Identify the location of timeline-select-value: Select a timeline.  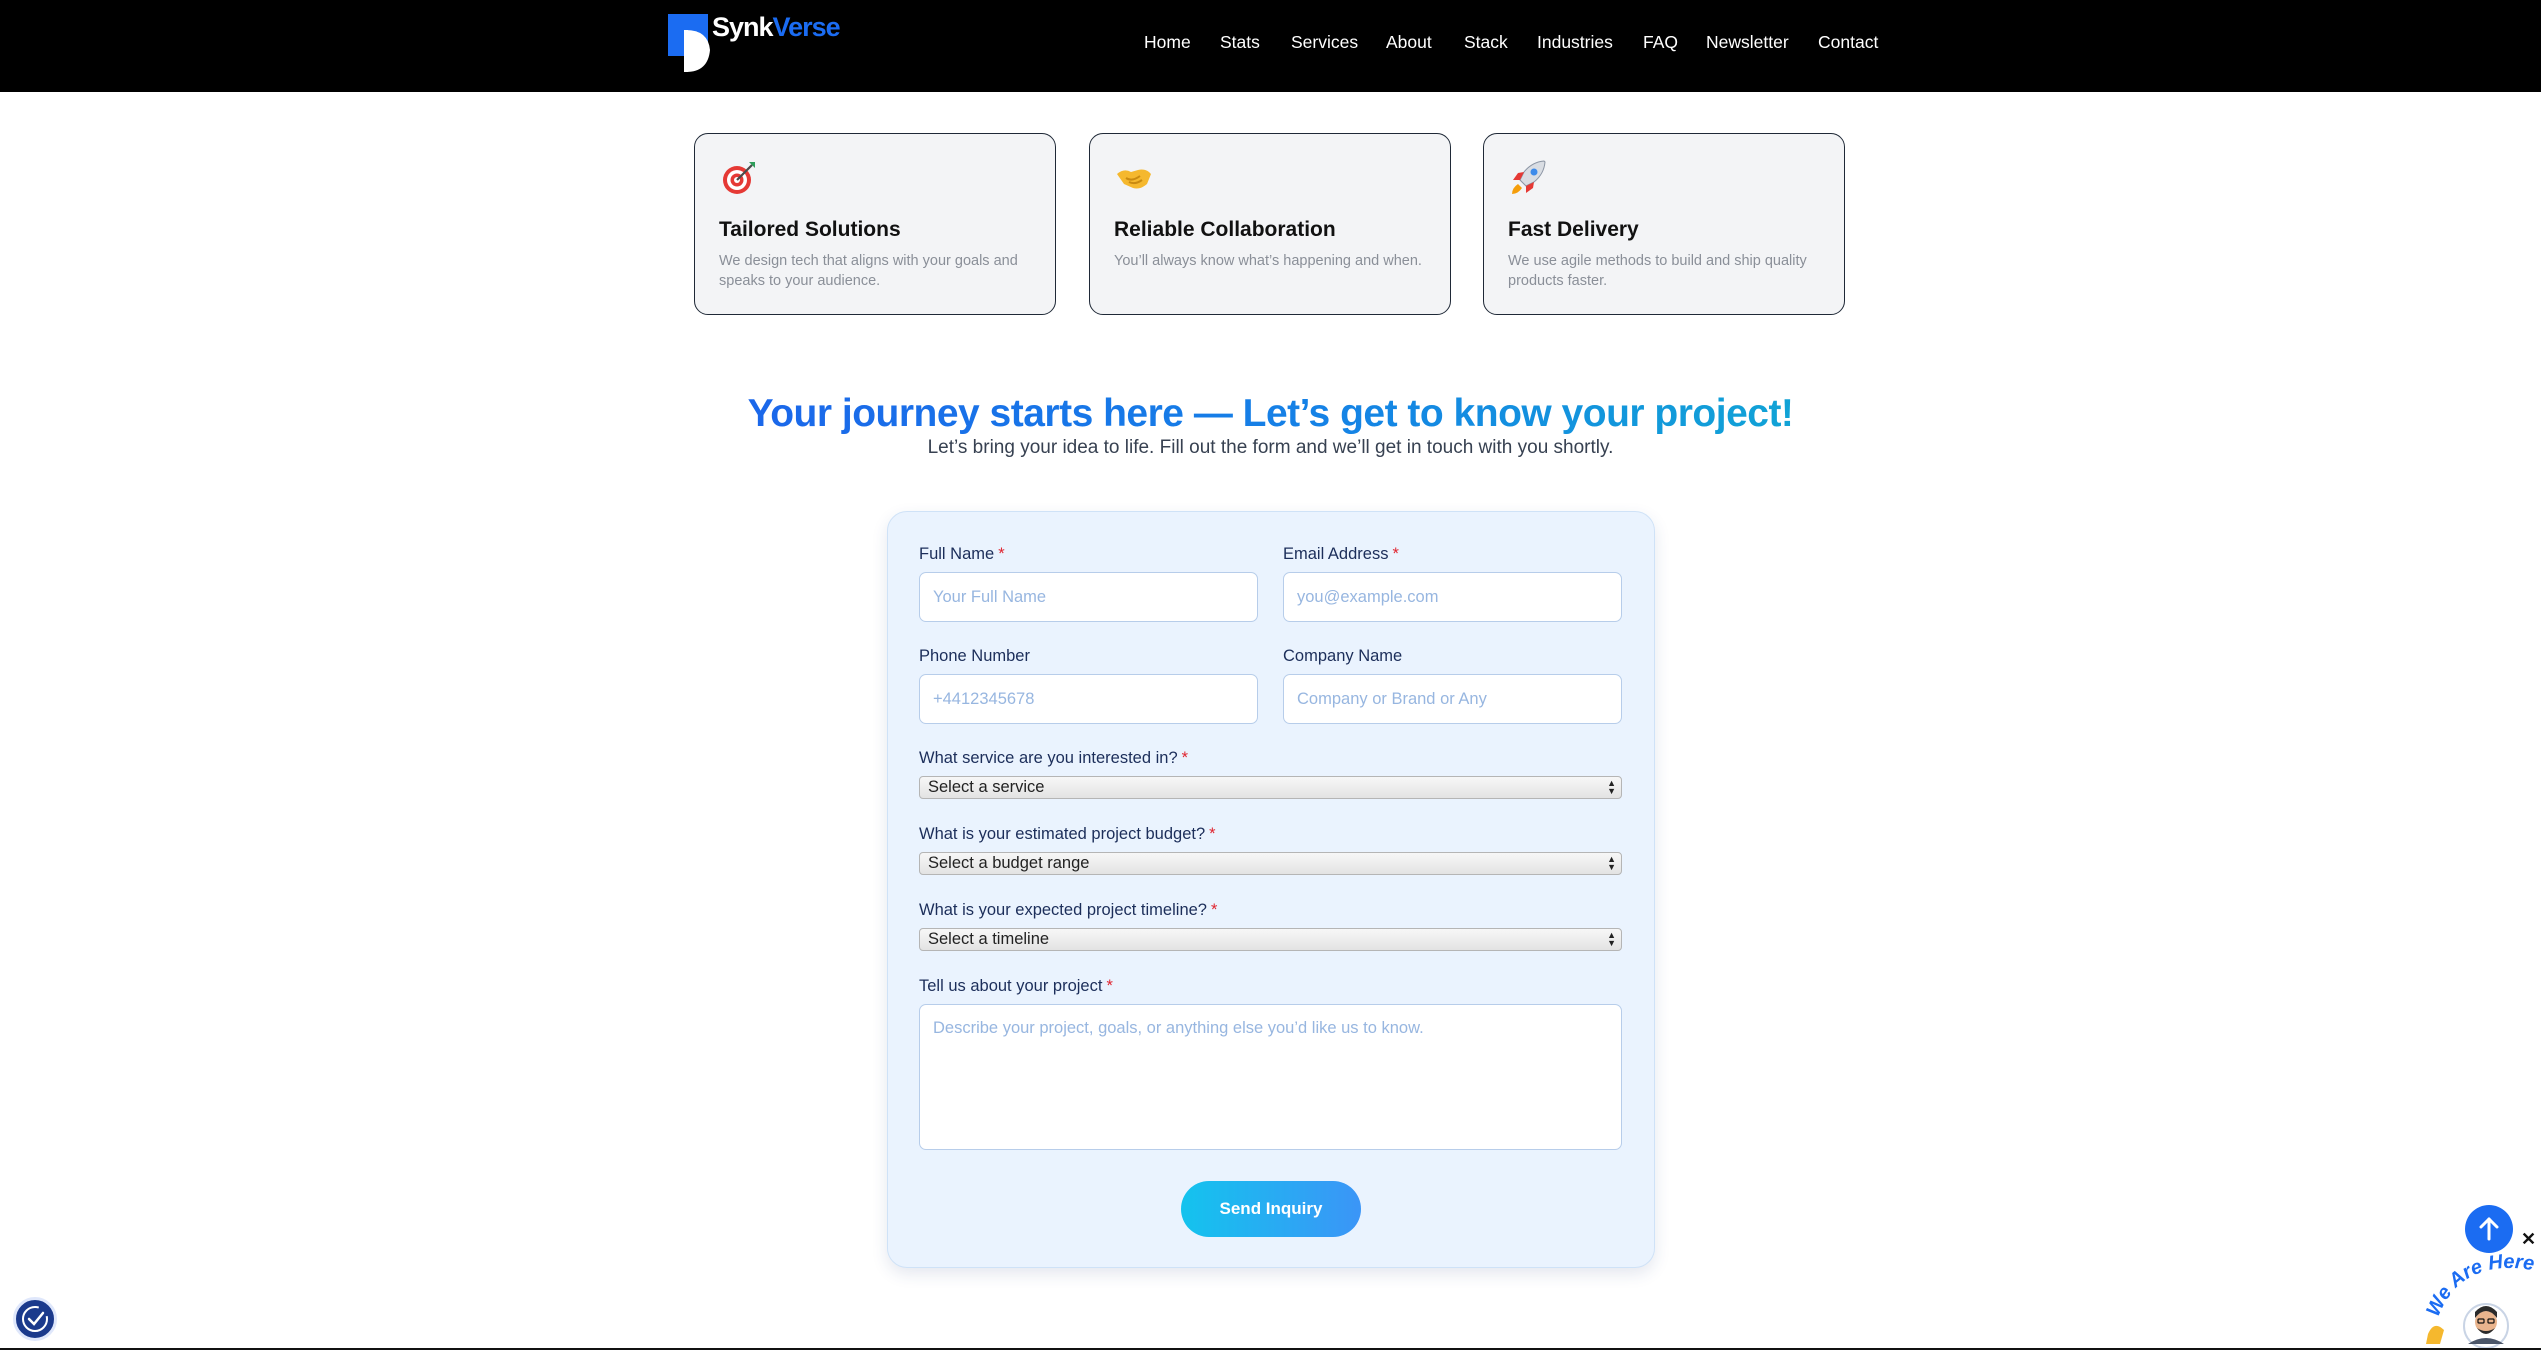
(989, 939).